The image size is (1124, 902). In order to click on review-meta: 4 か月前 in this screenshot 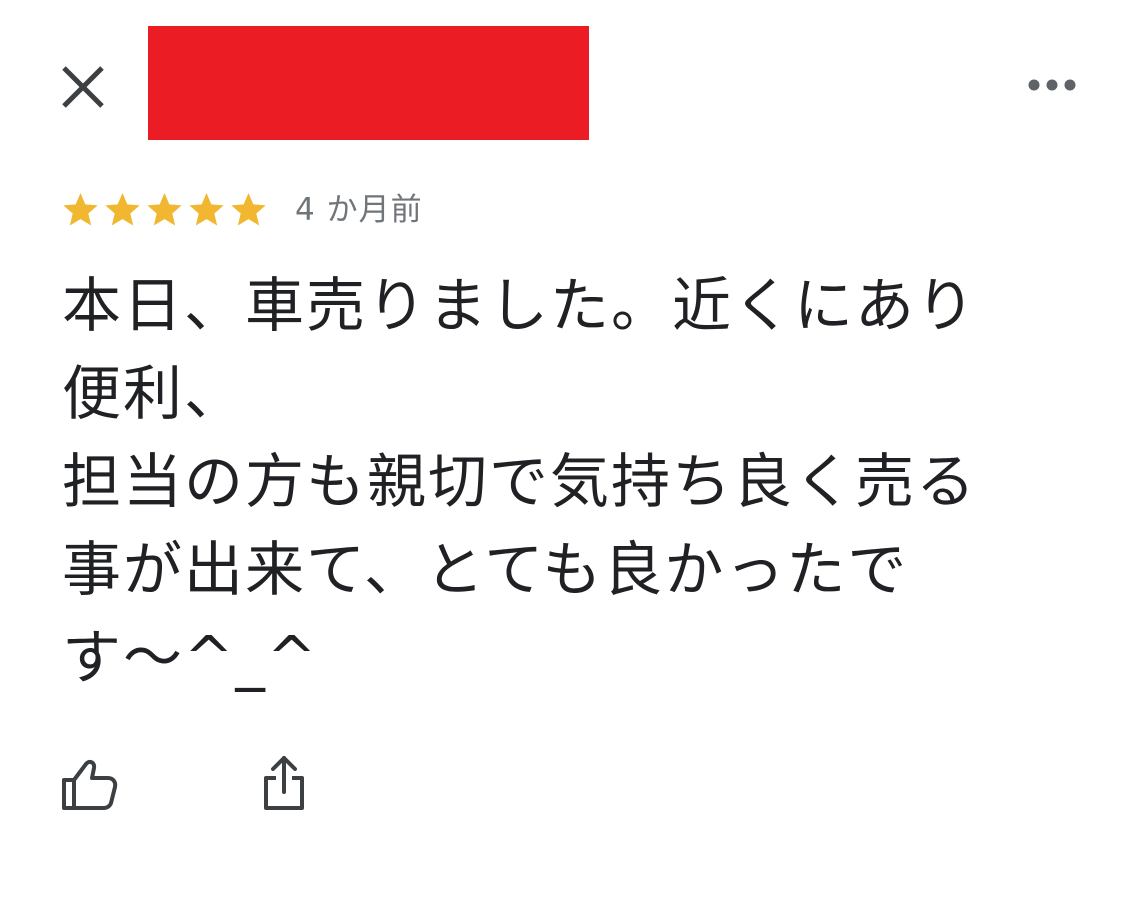, I will do `click(241, 210)`.